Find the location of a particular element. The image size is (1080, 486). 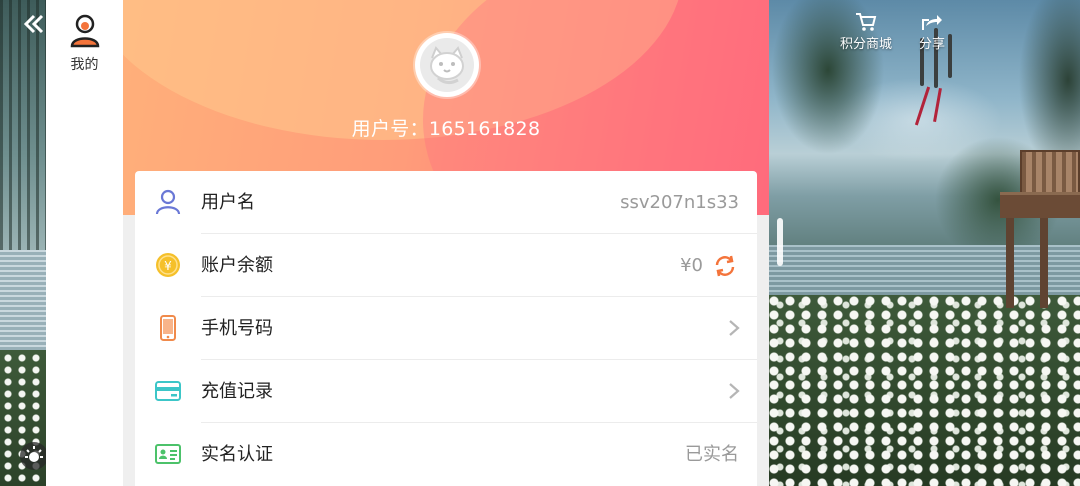

cat-avatar-icon is located at coordinates (447, 65).